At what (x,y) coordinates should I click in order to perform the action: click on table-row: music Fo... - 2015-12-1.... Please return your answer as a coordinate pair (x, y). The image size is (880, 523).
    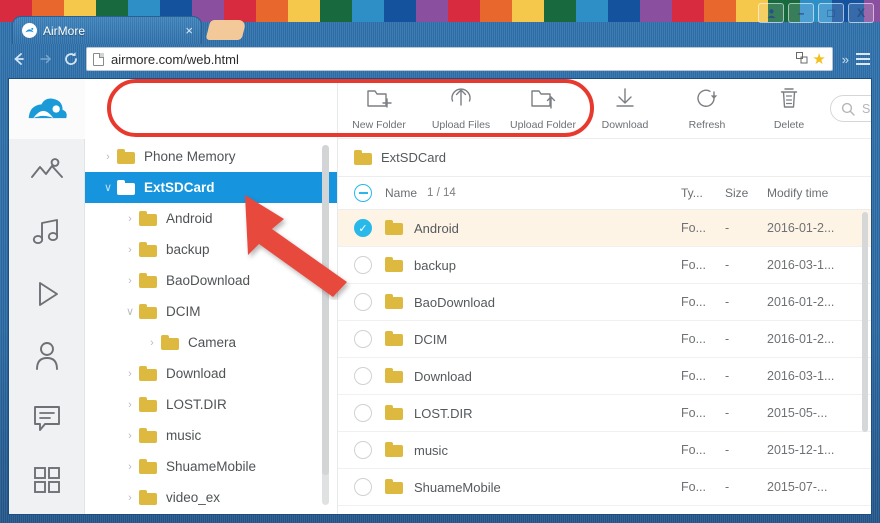
    Looking at the image, I should click on (604, 450).